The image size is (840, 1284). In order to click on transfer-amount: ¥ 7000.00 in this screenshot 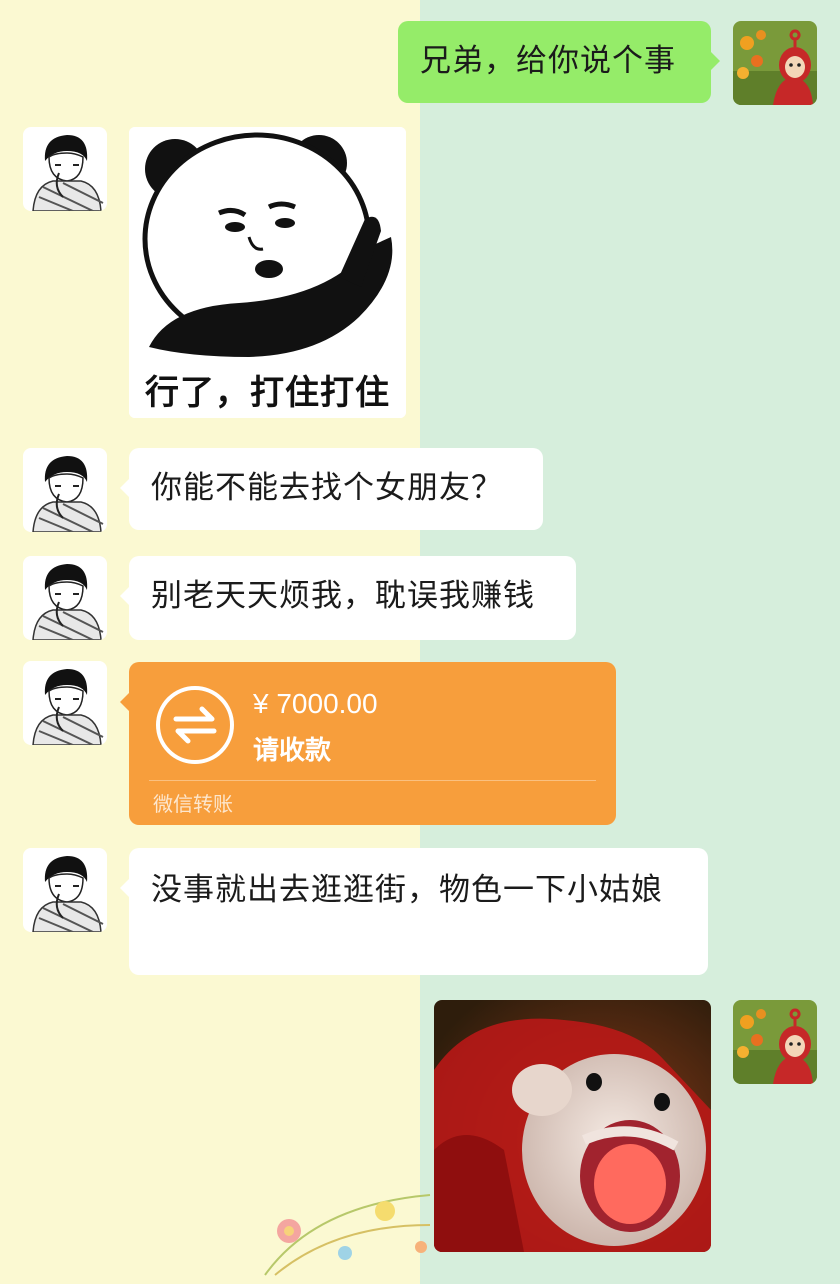, I will do `click(315, 703)`.